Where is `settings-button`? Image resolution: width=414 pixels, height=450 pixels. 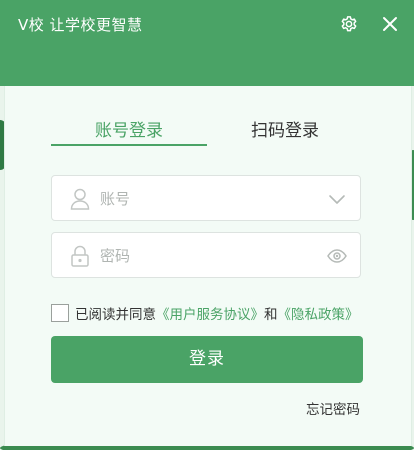 settings-button is located at coordinates (349, 24).